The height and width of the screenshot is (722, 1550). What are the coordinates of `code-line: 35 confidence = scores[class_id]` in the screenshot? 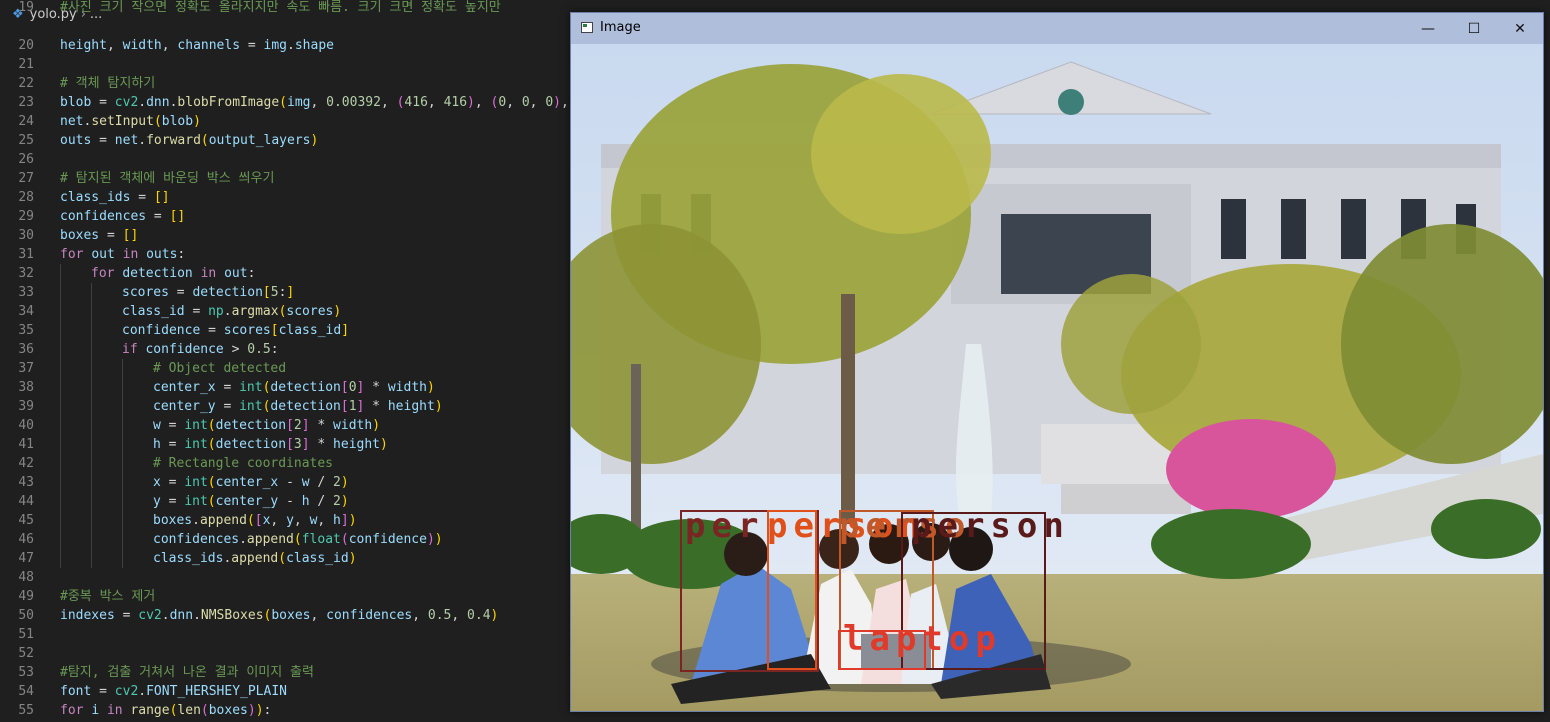 It's located at (300, 330).